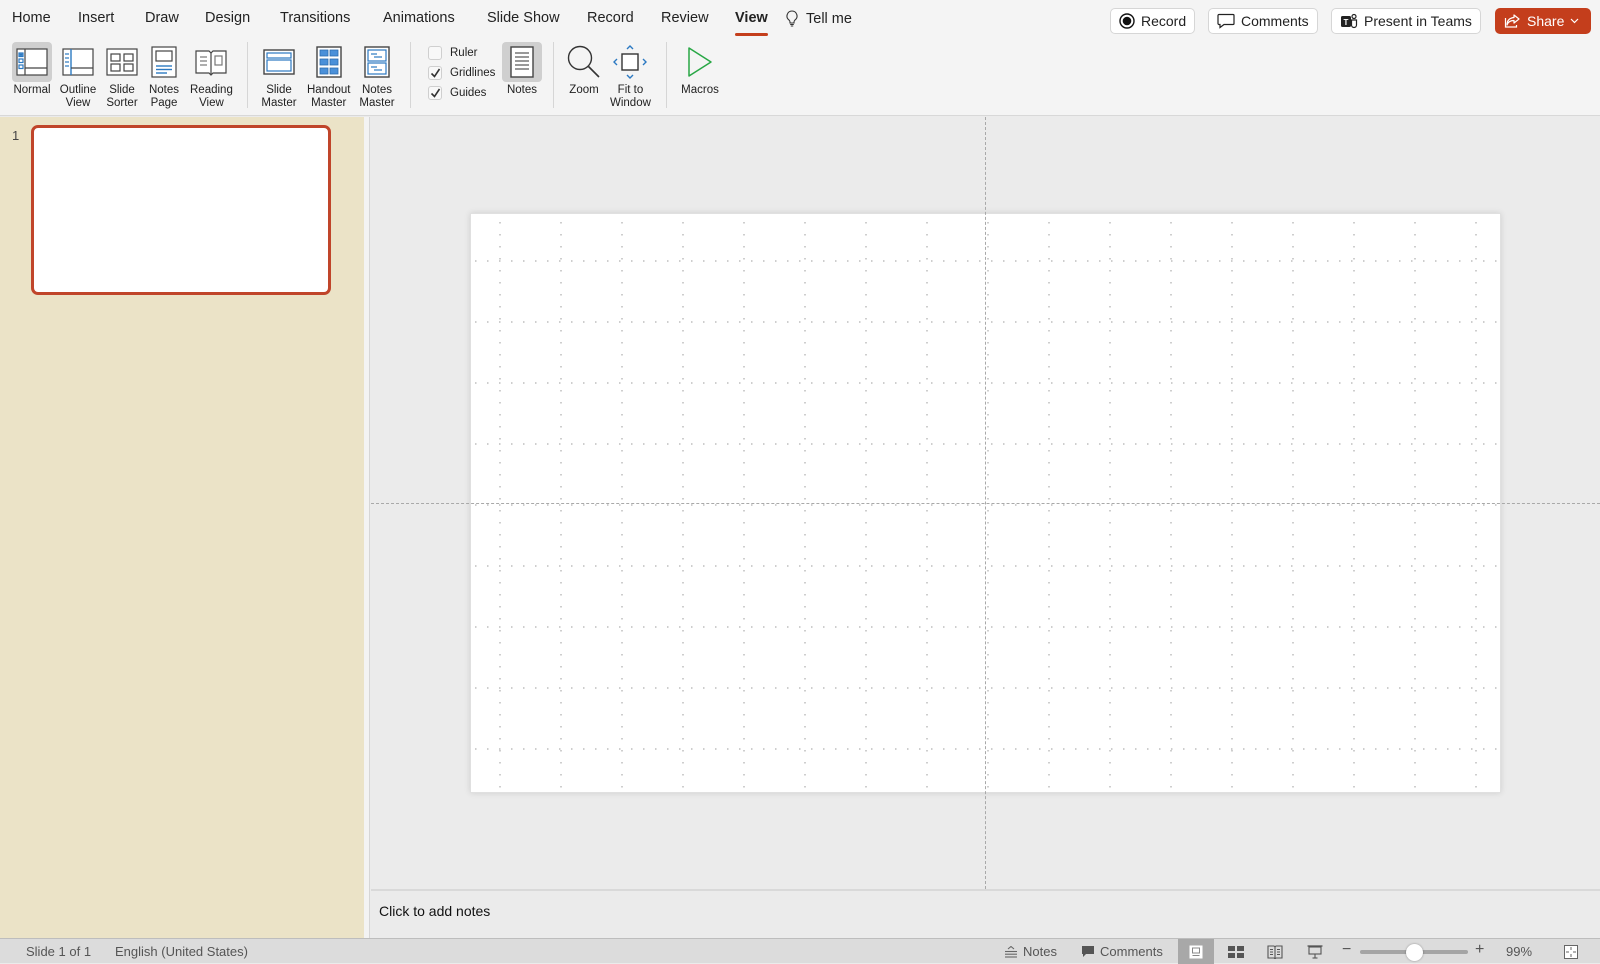 Image resolution: width=1600 pixels, height=964 pixels. Describe the element at coordinates (700, 69) in the screenshot. I see `macros-button: Macros` at that location.